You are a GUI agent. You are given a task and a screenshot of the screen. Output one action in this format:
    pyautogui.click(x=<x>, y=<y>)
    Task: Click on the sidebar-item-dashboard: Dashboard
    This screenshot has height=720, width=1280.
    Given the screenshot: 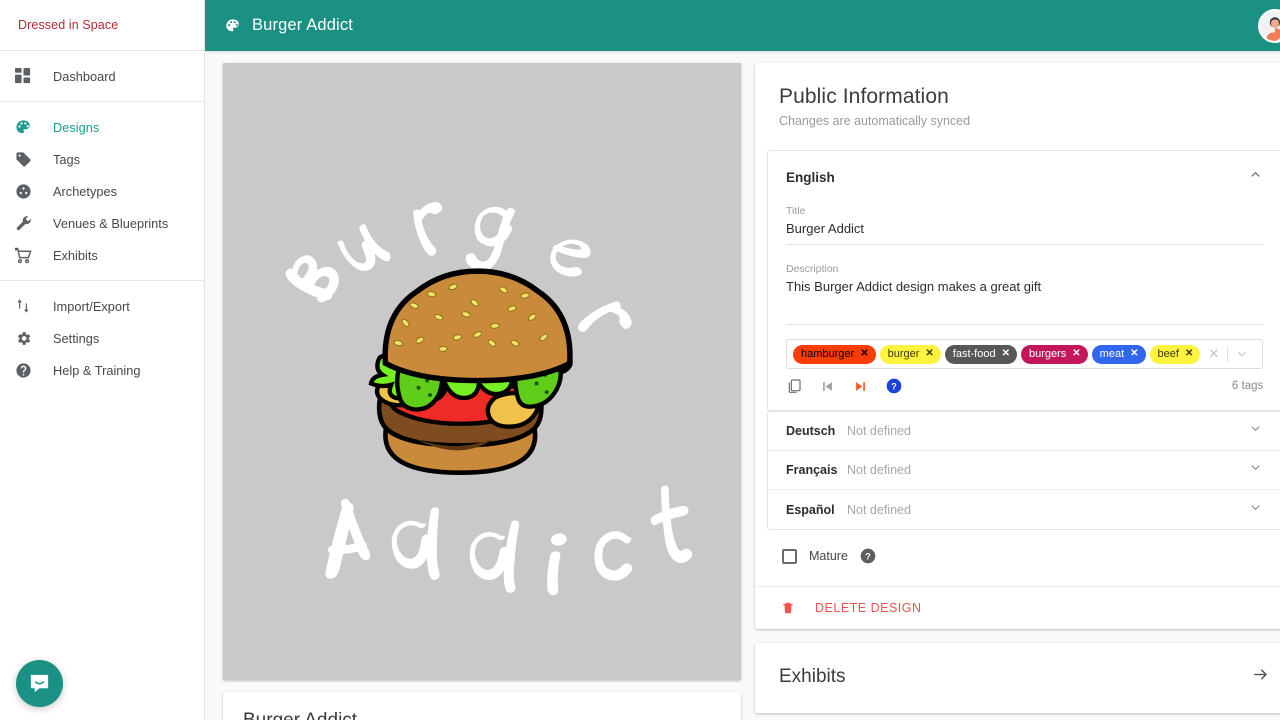 What is the action you would take?
    pyautogui.click(x=102, y=76)
    